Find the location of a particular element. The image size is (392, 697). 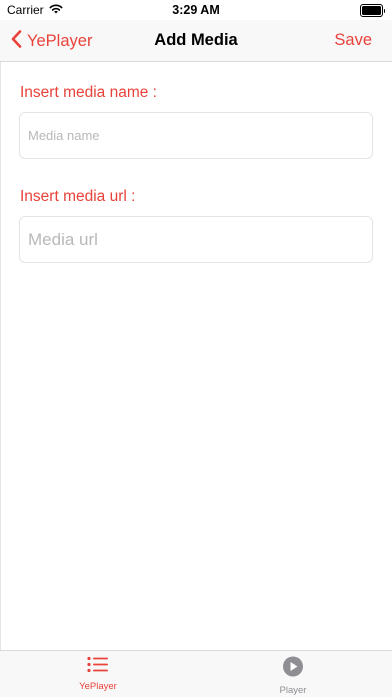

battery-icon is located at coordinates (372, 10).